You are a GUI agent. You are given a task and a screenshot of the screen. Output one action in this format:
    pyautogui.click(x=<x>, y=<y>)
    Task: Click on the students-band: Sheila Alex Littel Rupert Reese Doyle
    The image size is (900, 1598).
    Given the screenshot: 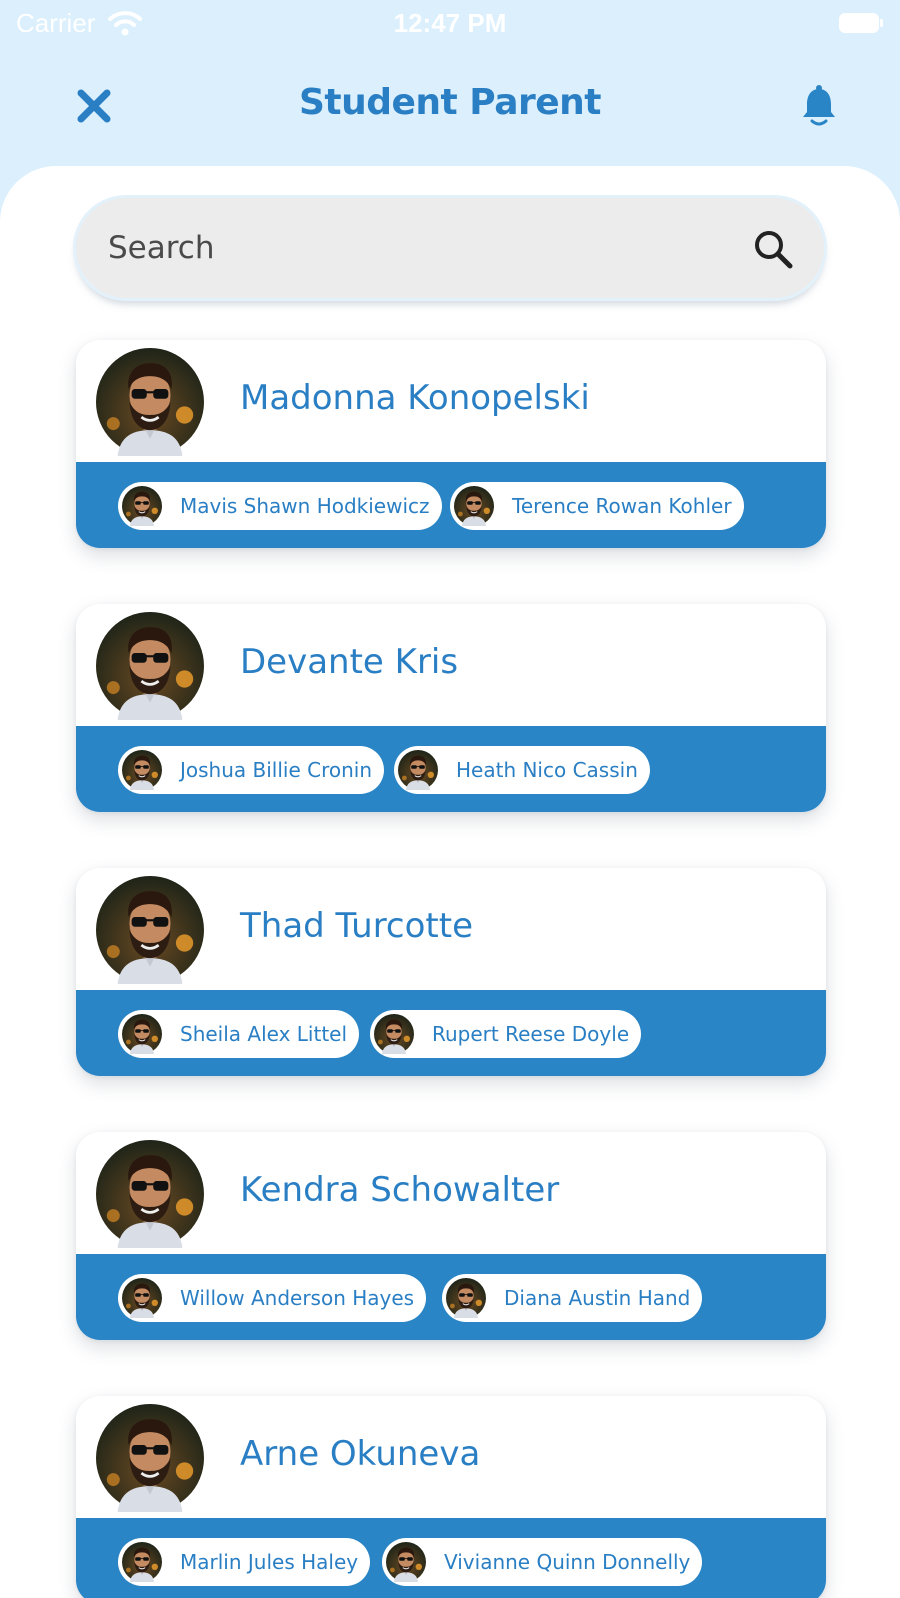 What is the action you would take?
    pyautogui.click(x=451, y=1033)
    